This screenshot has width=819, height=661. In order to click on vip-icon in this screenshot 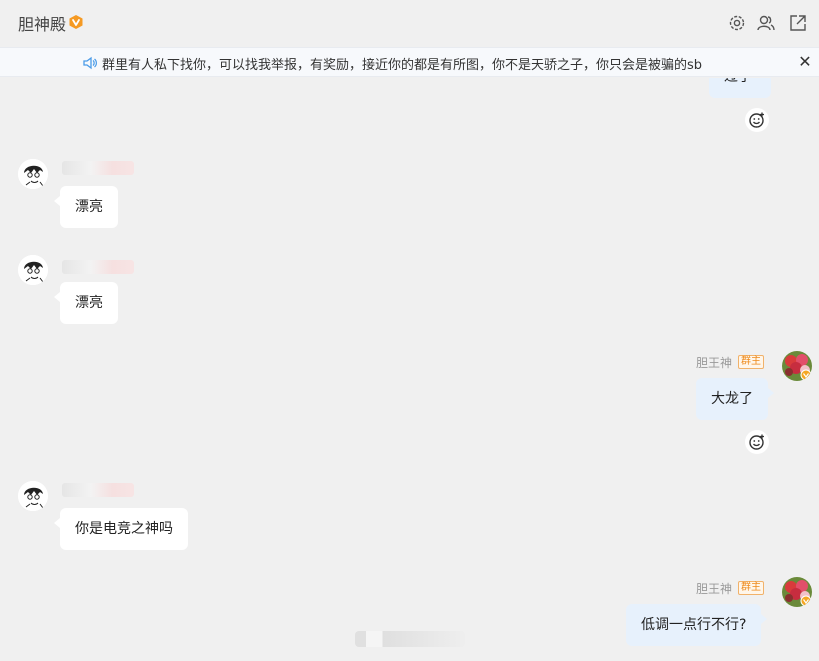, I will do `click(76, 22)`.